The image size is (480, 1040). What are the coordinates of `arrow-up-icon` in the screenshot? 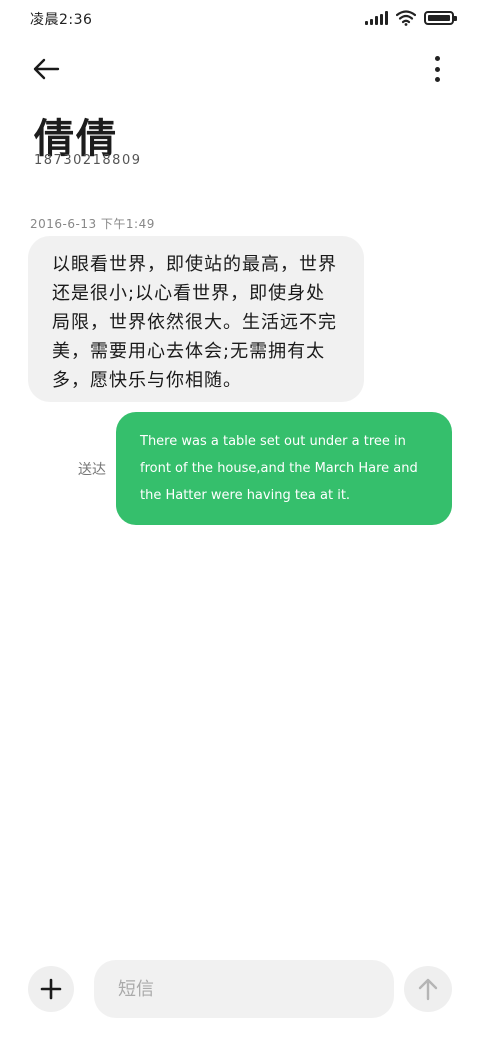 It's located at (428, 989).